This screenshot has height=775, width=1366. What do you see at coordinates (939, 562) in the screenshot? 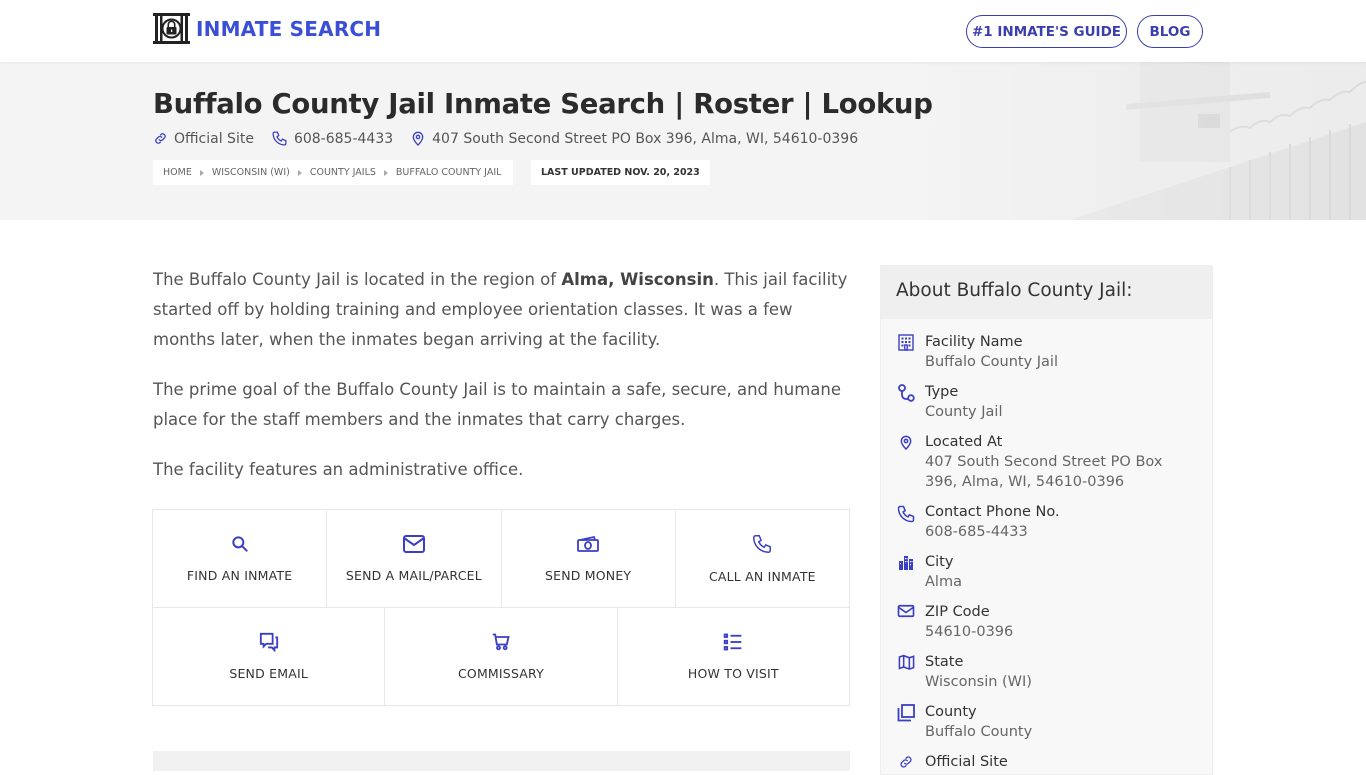
I see `item-label: City` at bounding box center [939, 562].